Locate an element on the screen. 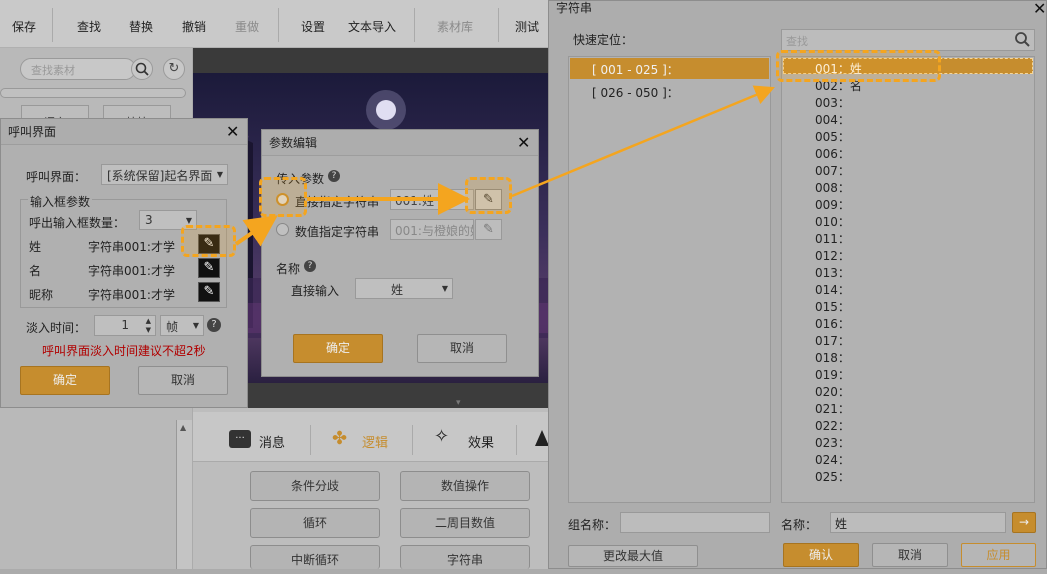 The height and width of the screenshot is (574, 1047). arrow-to-param-dialog is located at coordinates (256, 231).